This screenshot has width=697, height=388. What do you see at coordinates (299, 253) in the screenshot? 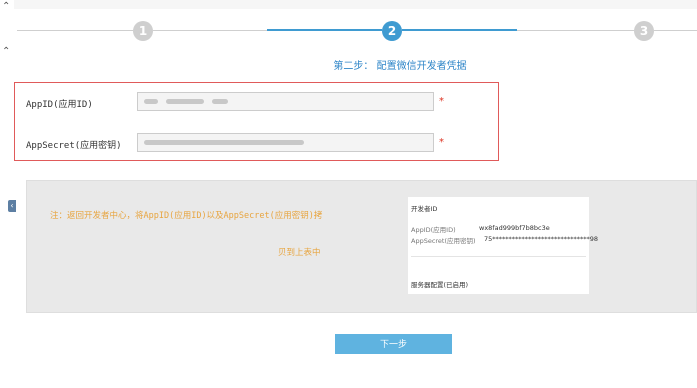
I see `instruction-line-2: 贝到上表中` at bounding box center [299, 253].